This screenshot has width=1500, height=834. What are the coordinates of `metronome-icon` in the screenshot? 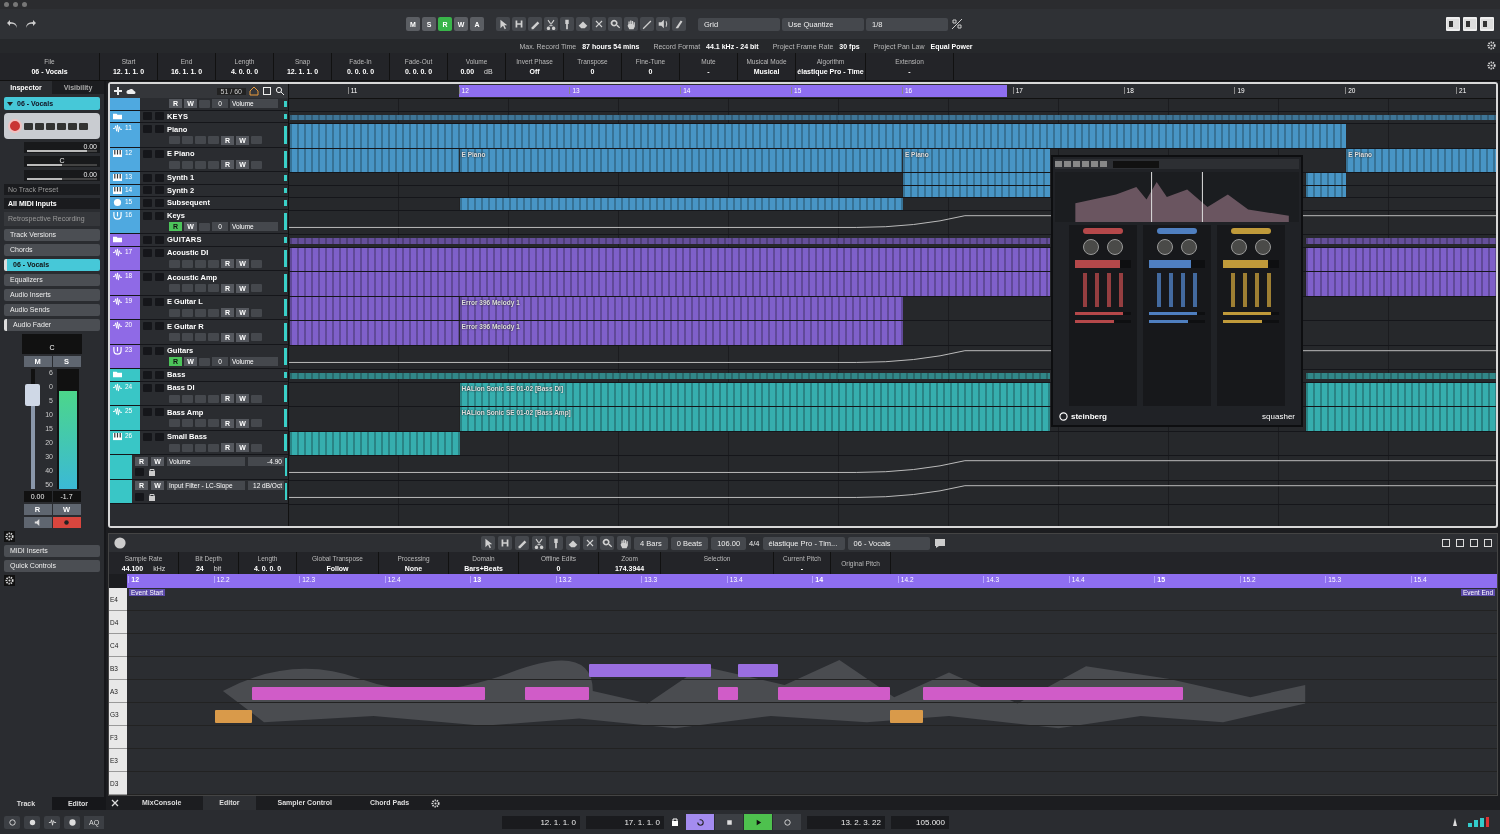 It's located at (1455, 822).